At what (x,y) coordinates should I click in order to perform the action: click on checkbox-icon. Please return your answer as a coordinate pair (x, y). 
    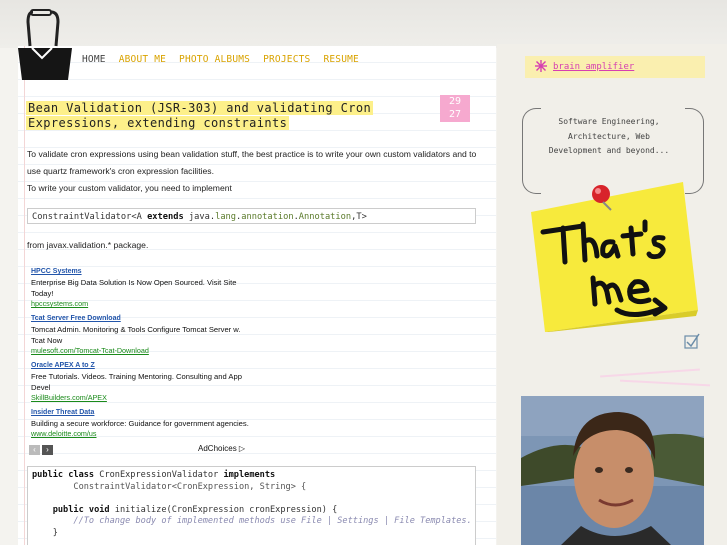
    Looking at the image, I should click on (692, 341).